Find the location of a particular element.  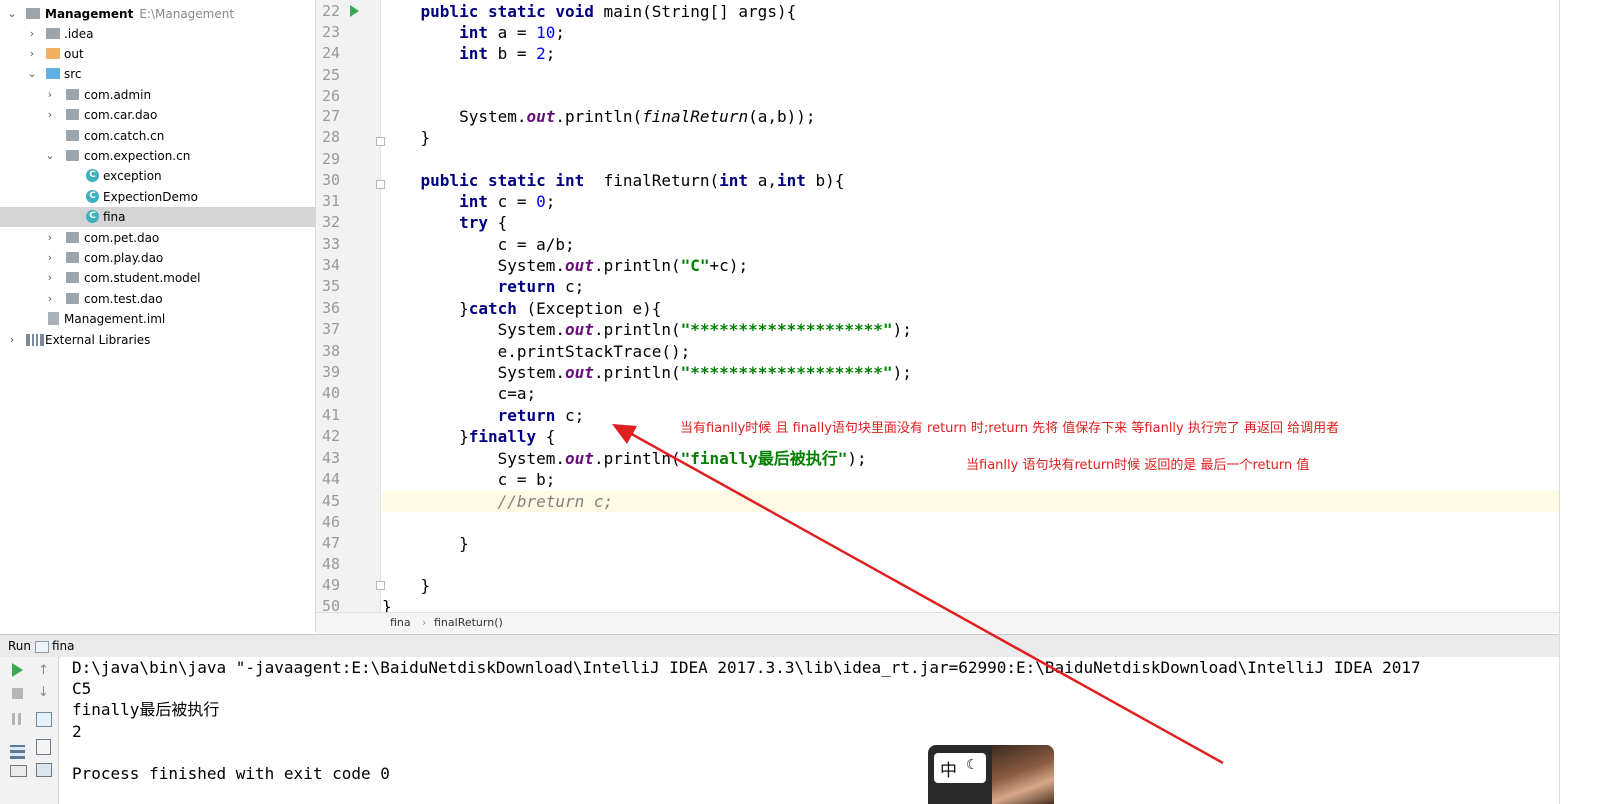

ime-toolbar: 中 ☾ is located at coordinates (991, 774).